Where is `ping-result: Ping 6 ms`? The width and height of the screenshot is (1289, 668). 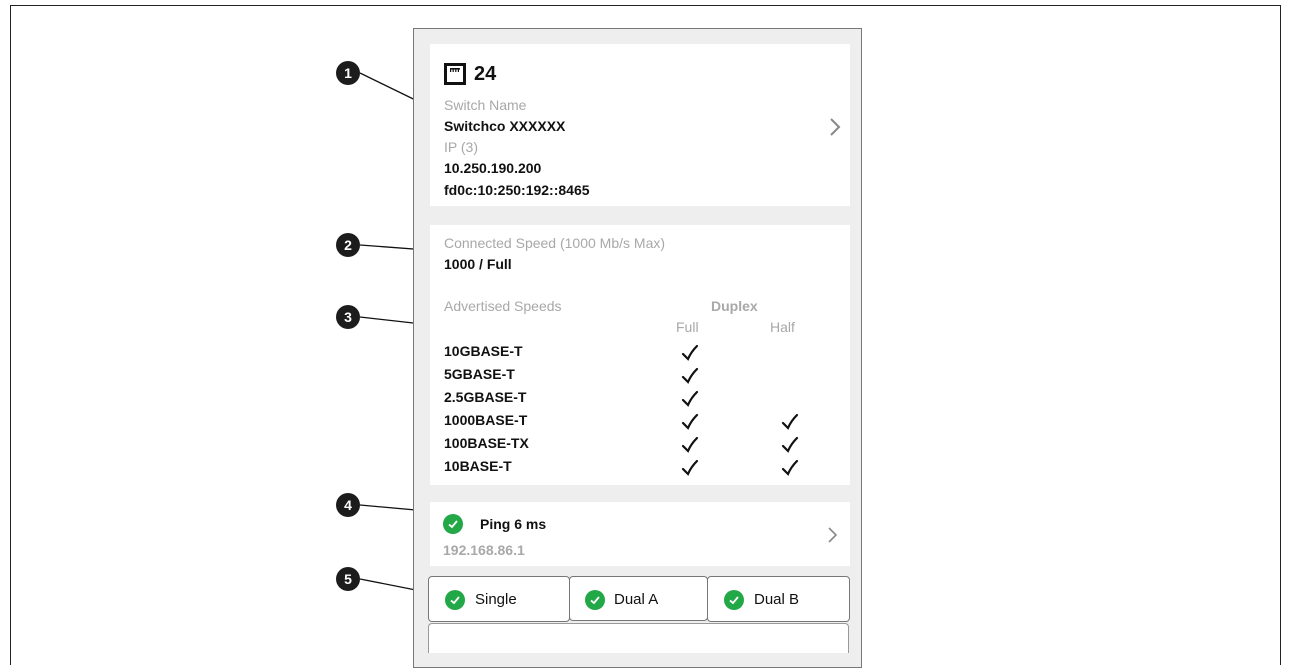
ping-result: Ping 6 ms is located at coordinates (513, 524).